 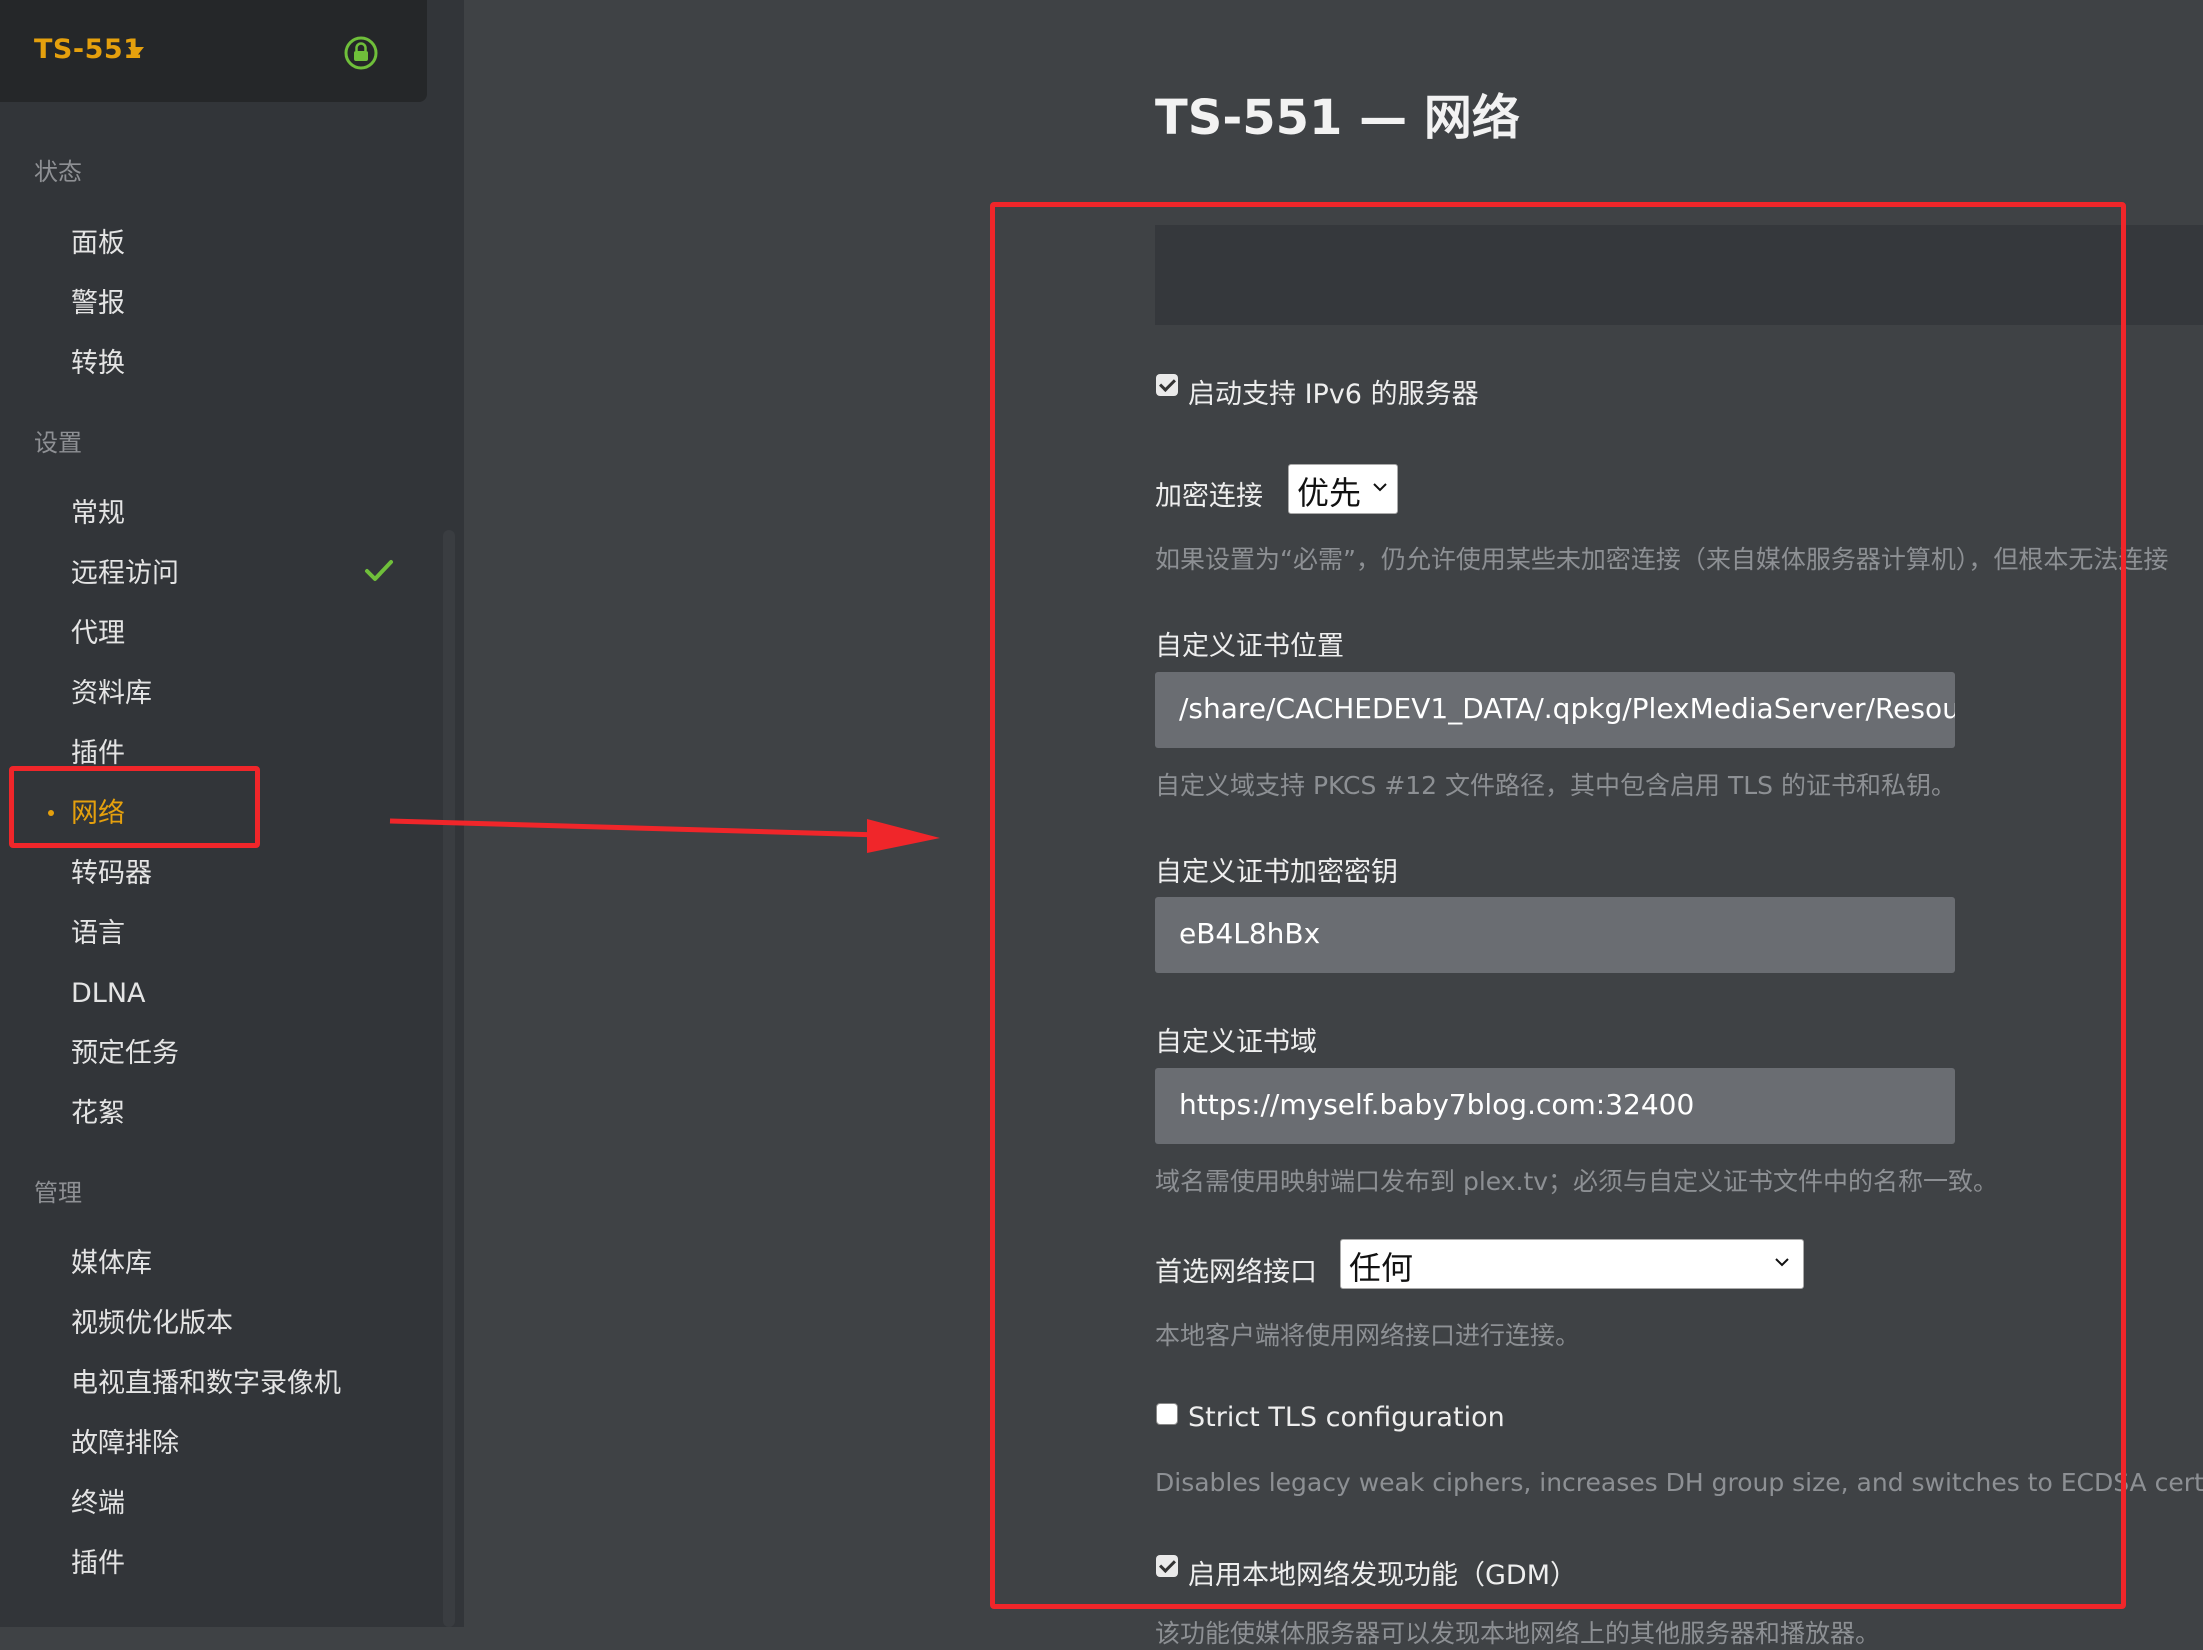 I want to click on annotation-arrow-icon, so click(x=664, y=835).